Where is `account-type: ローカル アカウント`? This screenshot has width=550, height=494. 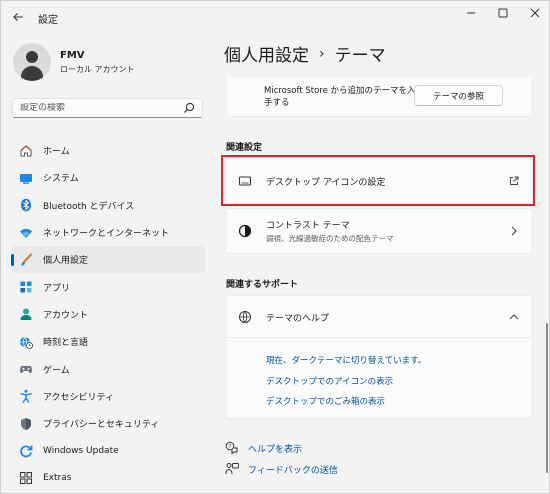
account-type: ローカル アカウント is located at coordinates (97, 69).